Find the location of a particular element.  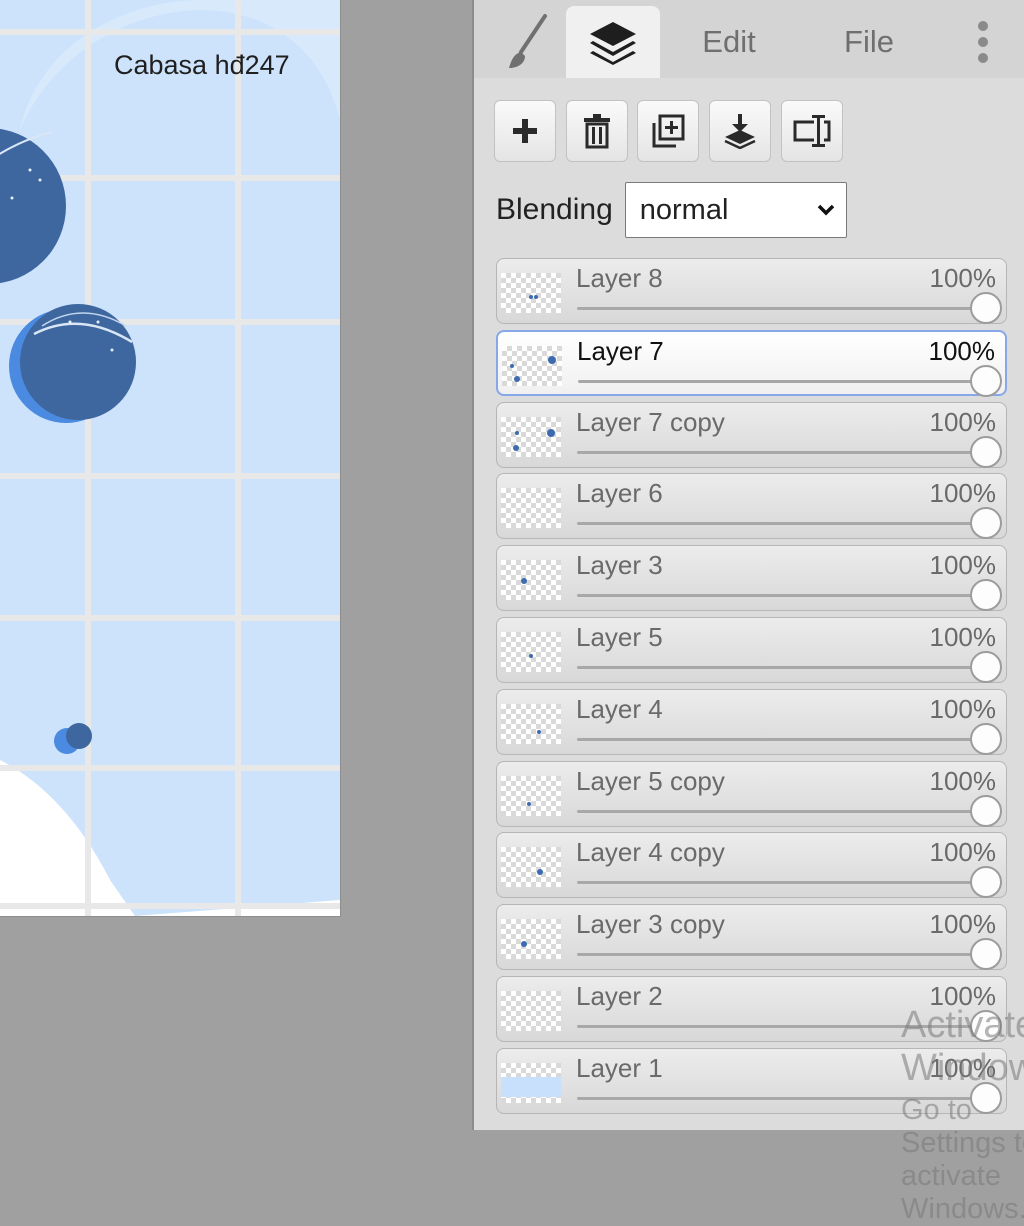

layer-name: Layer 7 is located at coordinates (620, 351).